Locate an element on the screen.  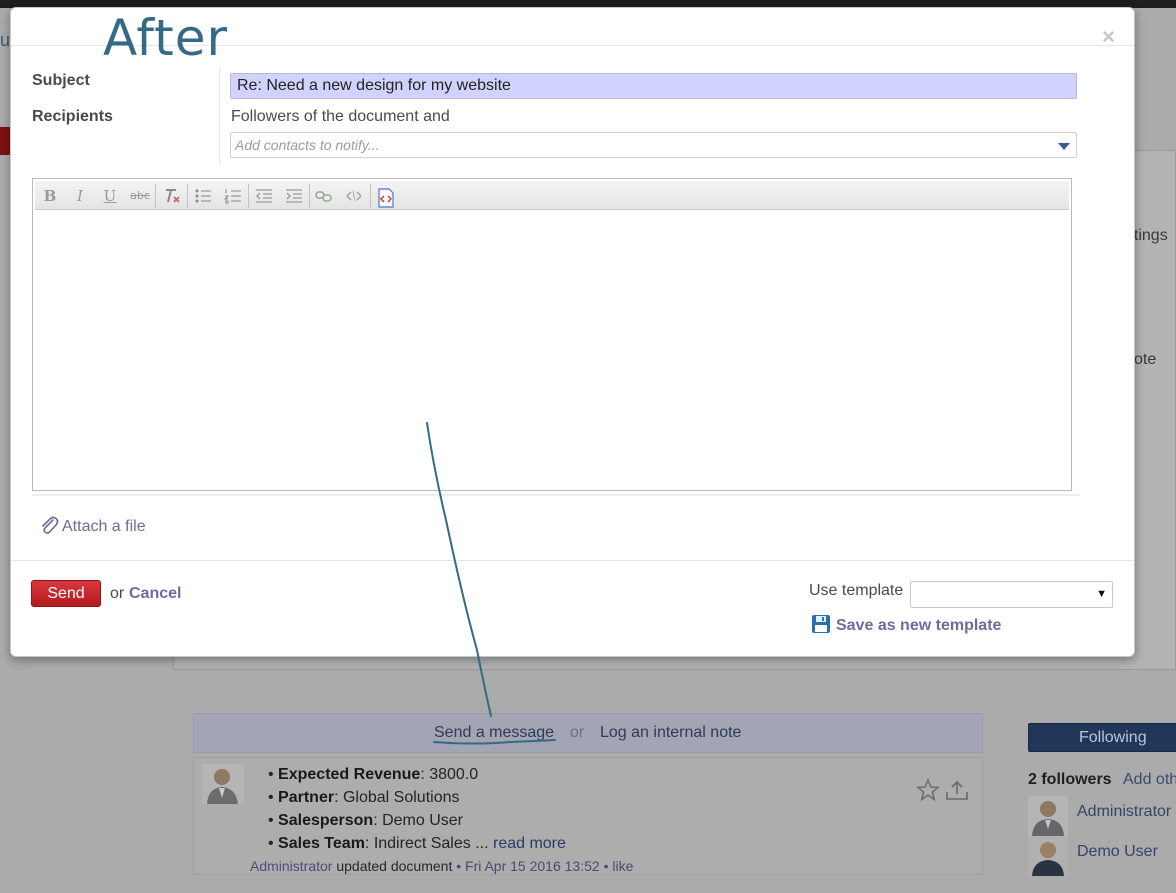
like-link: like is located at coordinates (622, 866).